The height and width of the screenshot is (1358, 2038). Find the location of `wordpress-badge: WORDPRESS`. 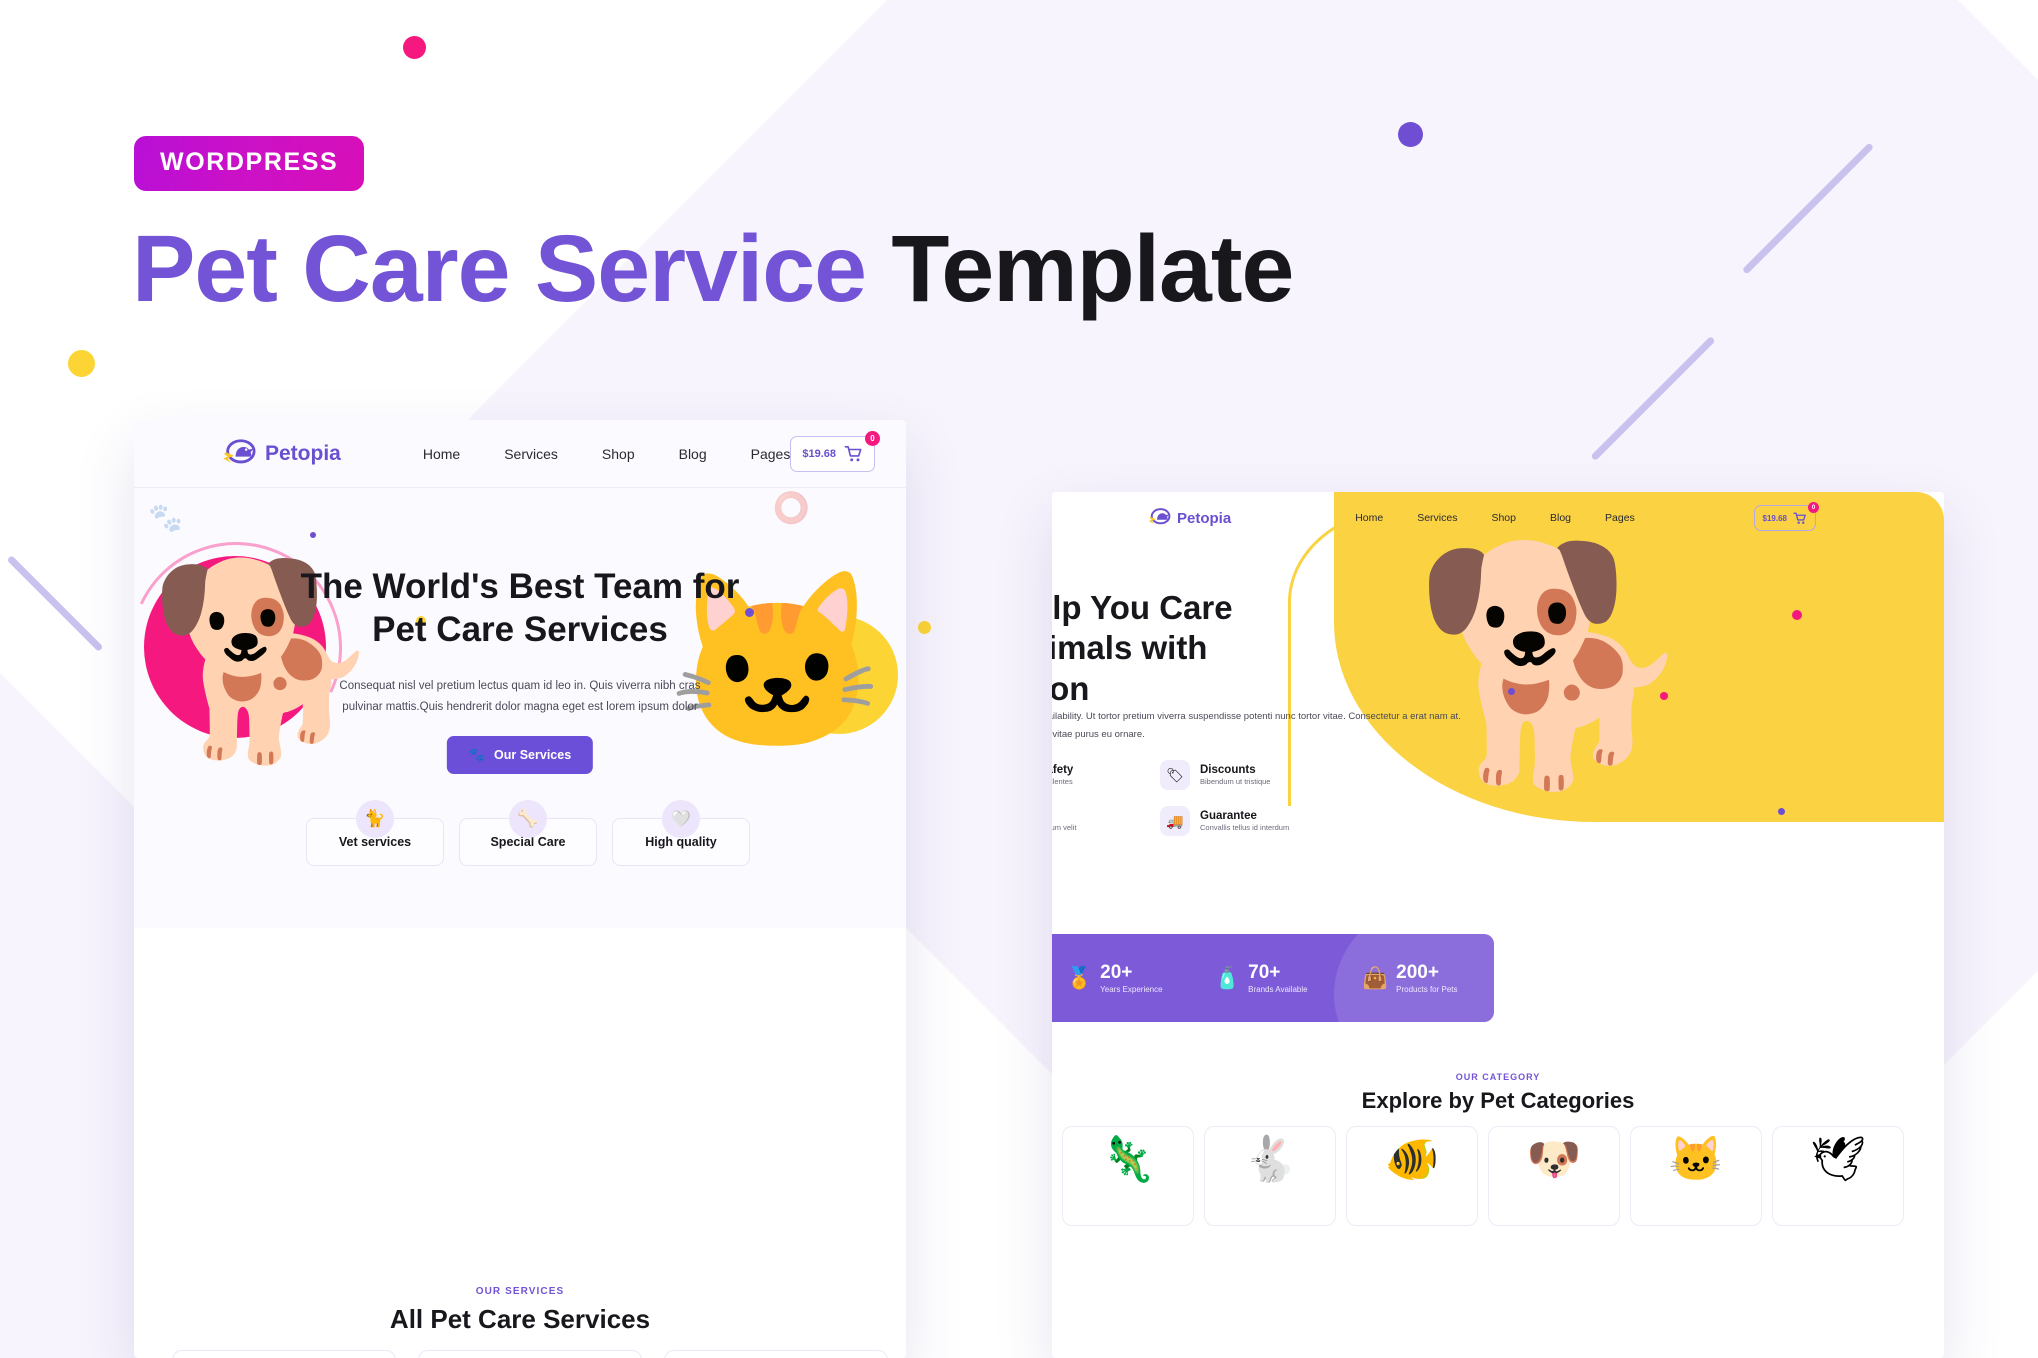

wordpress-badge: WORDPRESS is located at coordinates (249, 163).